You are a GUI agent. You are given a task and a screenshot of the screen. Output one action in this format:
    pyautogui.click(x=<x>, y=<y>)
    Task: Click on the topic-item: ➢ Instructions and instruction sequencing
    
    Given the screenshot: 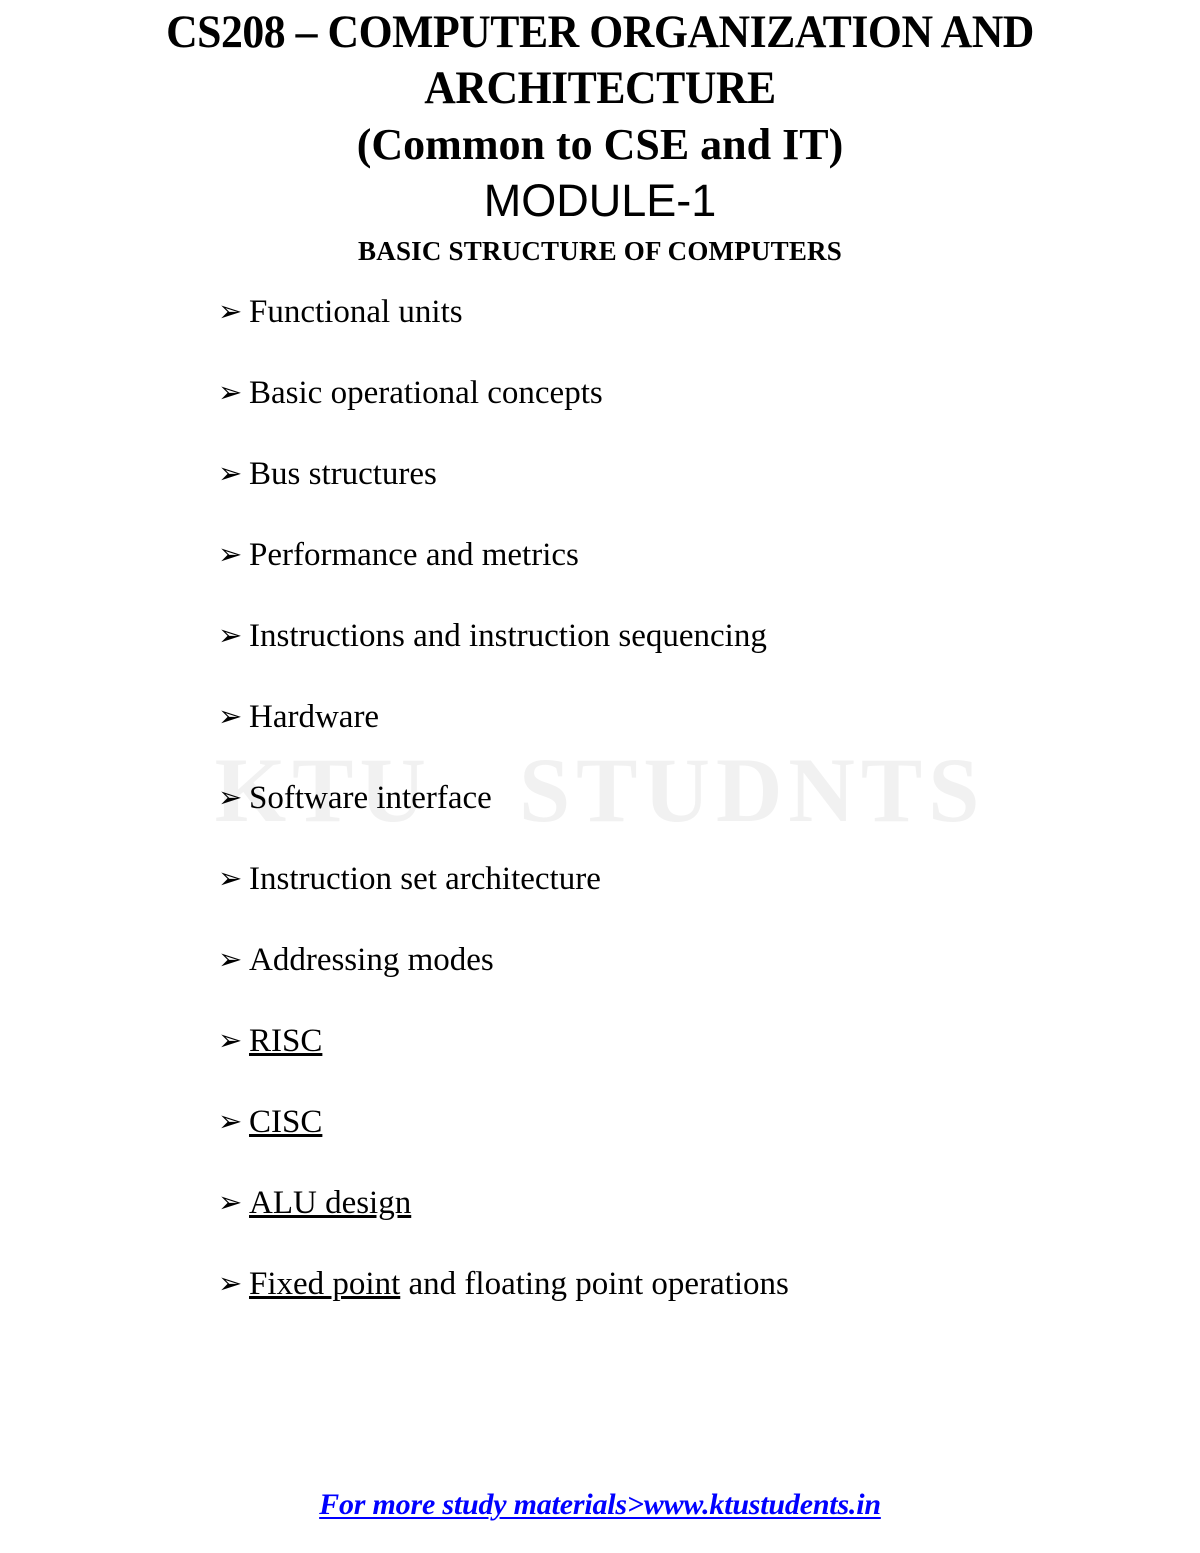 What is the action you would take?
    pyautogui.click(x=709, y=636)
    